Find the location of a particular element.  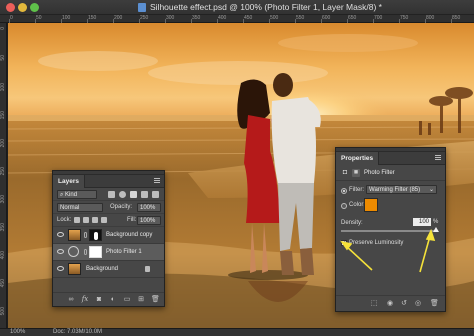

layer-row-background: Background is located at coordinates (108, 269).